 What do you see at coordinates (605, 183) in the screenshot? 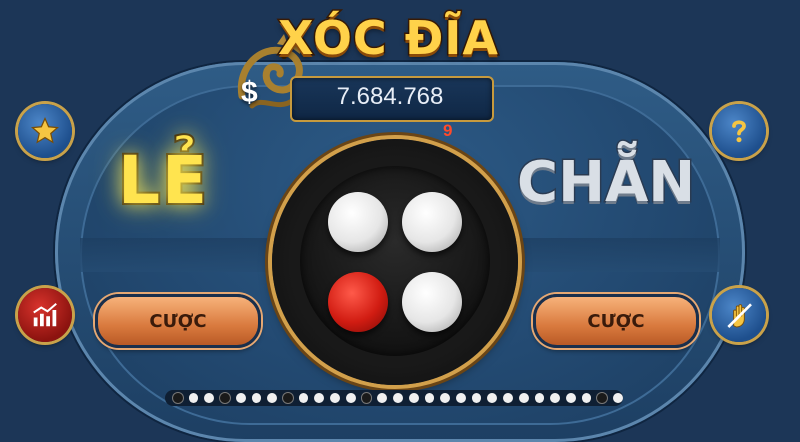
I see `even-side-label: CHẴN` at bounding box center [605, 183].